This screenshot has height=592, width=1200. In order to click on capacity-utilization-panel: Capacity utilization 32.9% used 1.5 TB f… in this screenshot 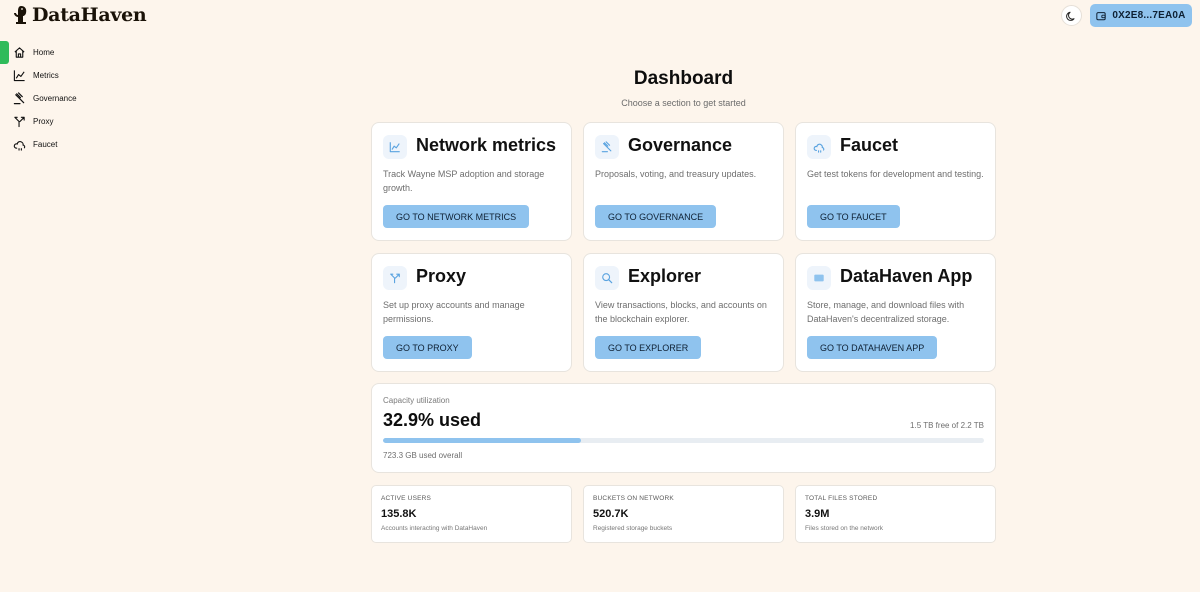, I will do `click(683, 428)`.